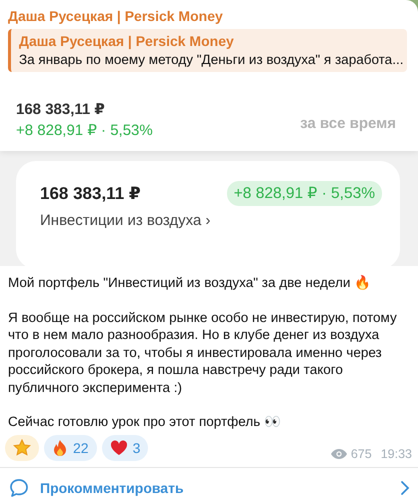 The width and height of the screenshot is (418, 500). I want to click on reaction-count: 3, so click(136, 448).